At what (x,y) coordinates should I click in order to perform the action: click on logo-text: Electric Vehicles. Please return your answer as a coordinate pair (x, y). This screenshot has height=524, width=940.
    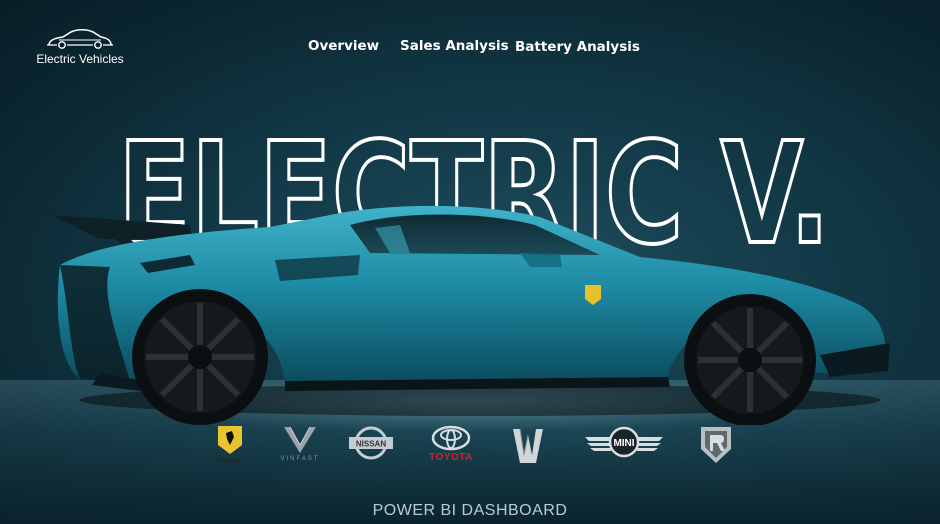
    Looking at the image, I should click on (80, 59).